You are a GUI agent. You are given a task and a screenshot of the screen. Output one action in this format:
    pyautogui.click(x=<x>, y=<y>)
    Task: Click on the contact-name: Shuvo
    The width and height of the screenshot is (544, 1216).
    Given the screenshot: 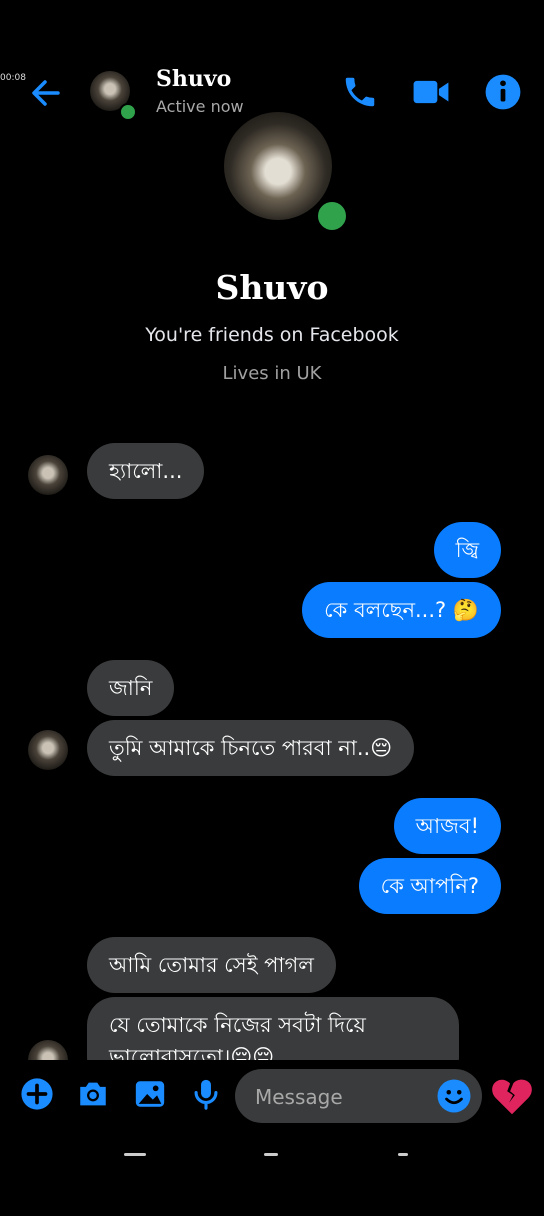 What is the action you would take?
    pyautogui.click(x=193, y=79)
    